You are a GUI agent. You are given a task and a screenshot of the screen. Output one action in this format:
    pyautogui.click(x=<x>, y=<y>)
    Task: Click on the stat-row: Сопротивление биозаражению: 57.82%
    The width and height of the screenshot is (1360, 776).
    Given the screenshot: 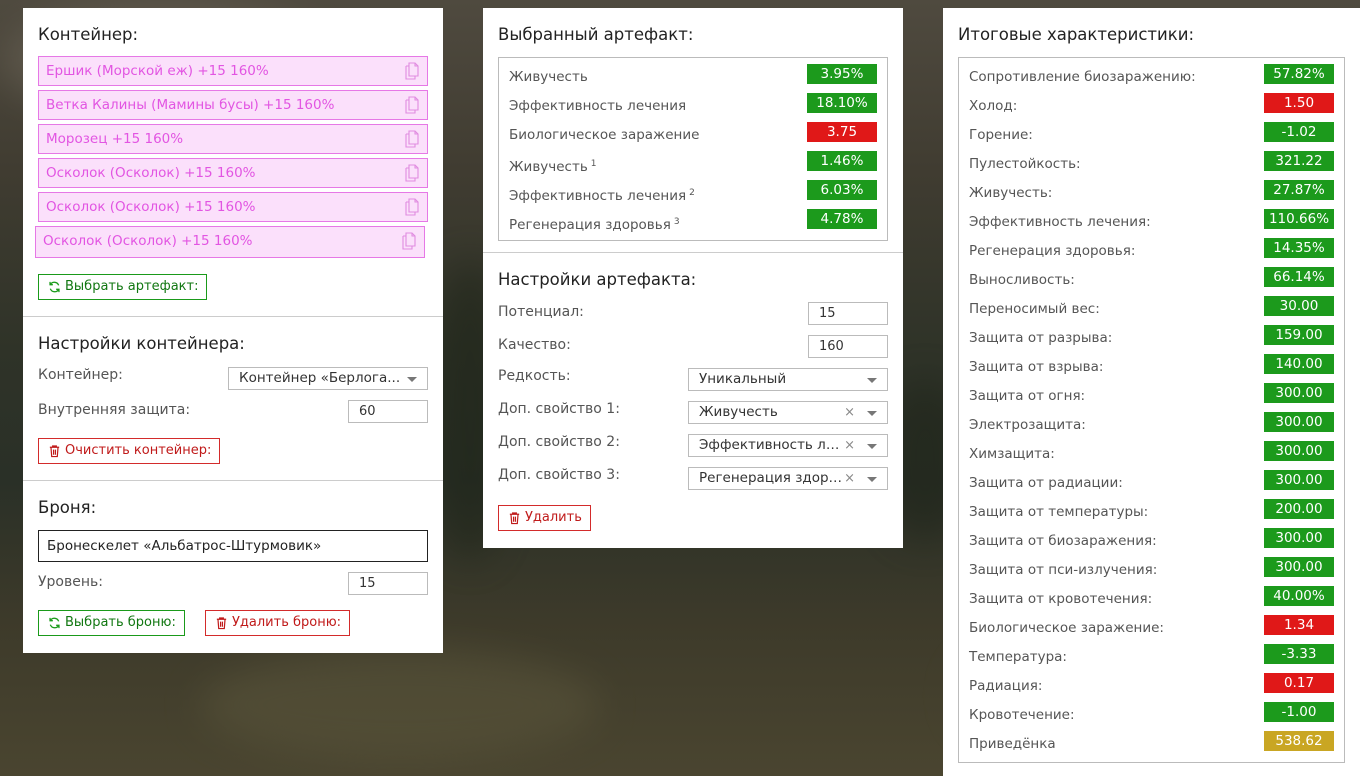 What is the action you would take?
    pyautogui.click(x=1151, y=77)
    